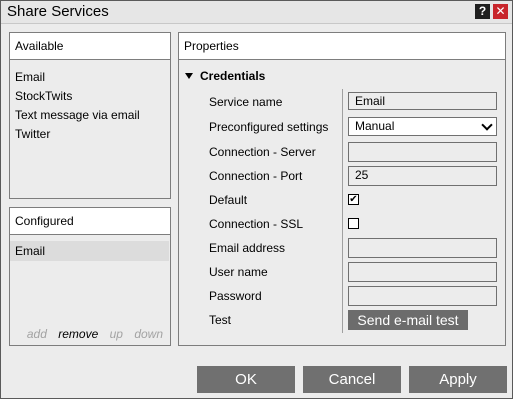 The image size is (513, 399). Describe the element at coordinates (77, 115) in the screenshot. I see `available-item-text-message: Text message via email` at that location.